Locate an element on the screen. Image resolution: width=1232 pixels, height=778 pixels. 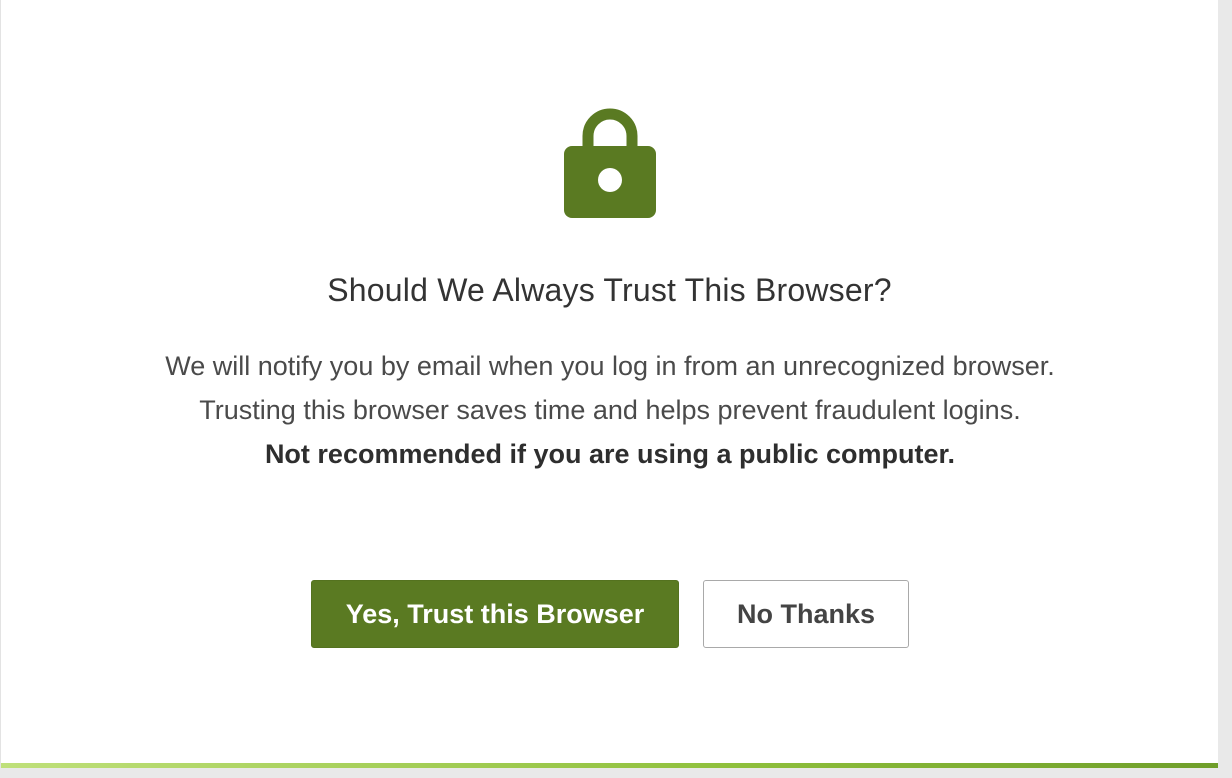
trust-browser-button: Yes, Trust this Browser is located at coordinates (495, 614).